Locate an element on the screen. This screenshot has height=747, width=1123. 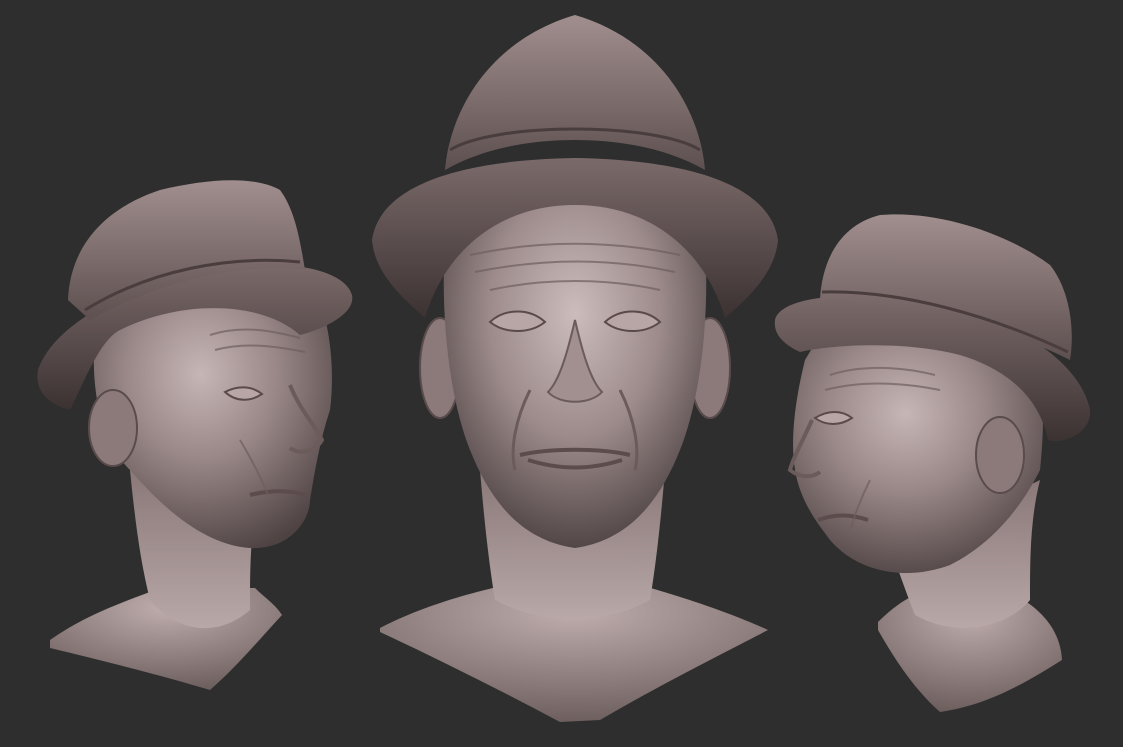
right-ear is located at coordinates (1000, 455).